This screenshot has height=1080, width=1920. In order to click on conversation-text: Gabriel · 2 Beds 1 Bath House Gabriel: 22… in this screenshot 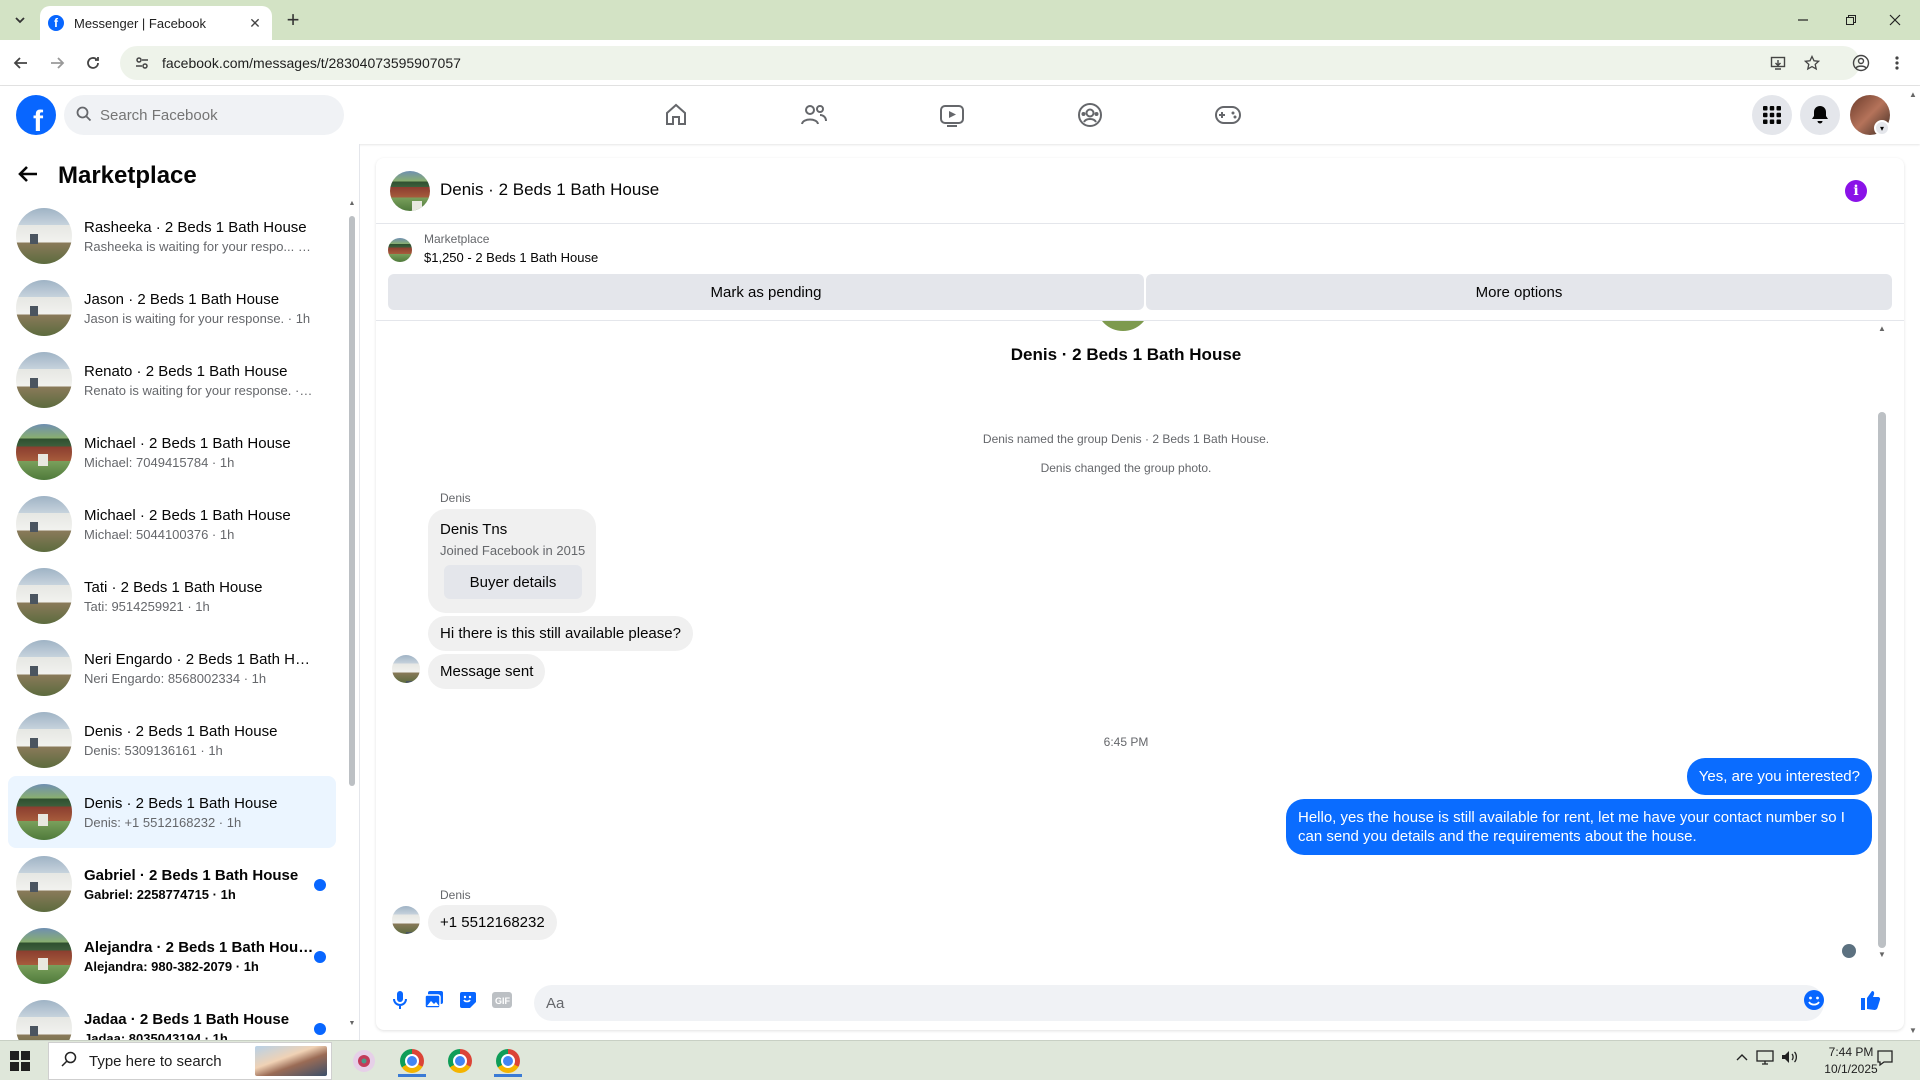, I will do `click(199, 884)`.